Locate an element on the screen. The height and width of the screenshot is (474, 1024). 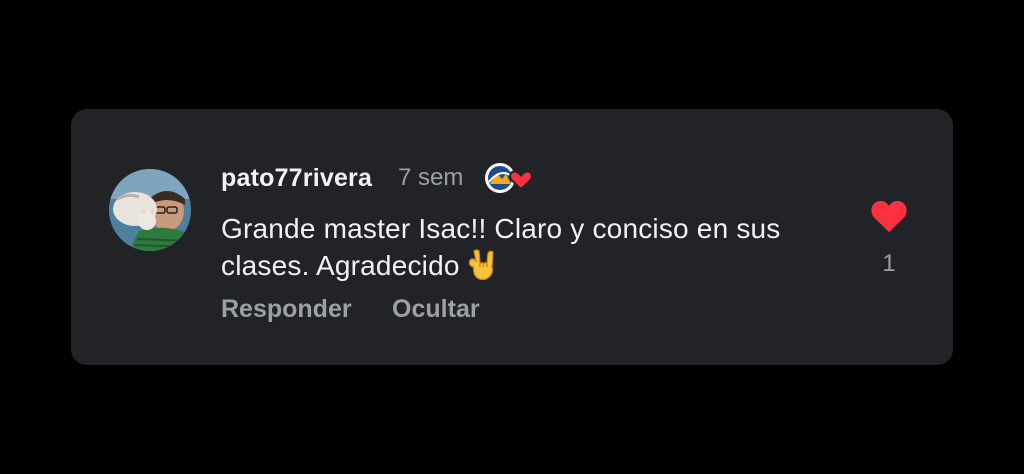
comment-actions: Responder Ocultar is located at coordinates (368, 309).